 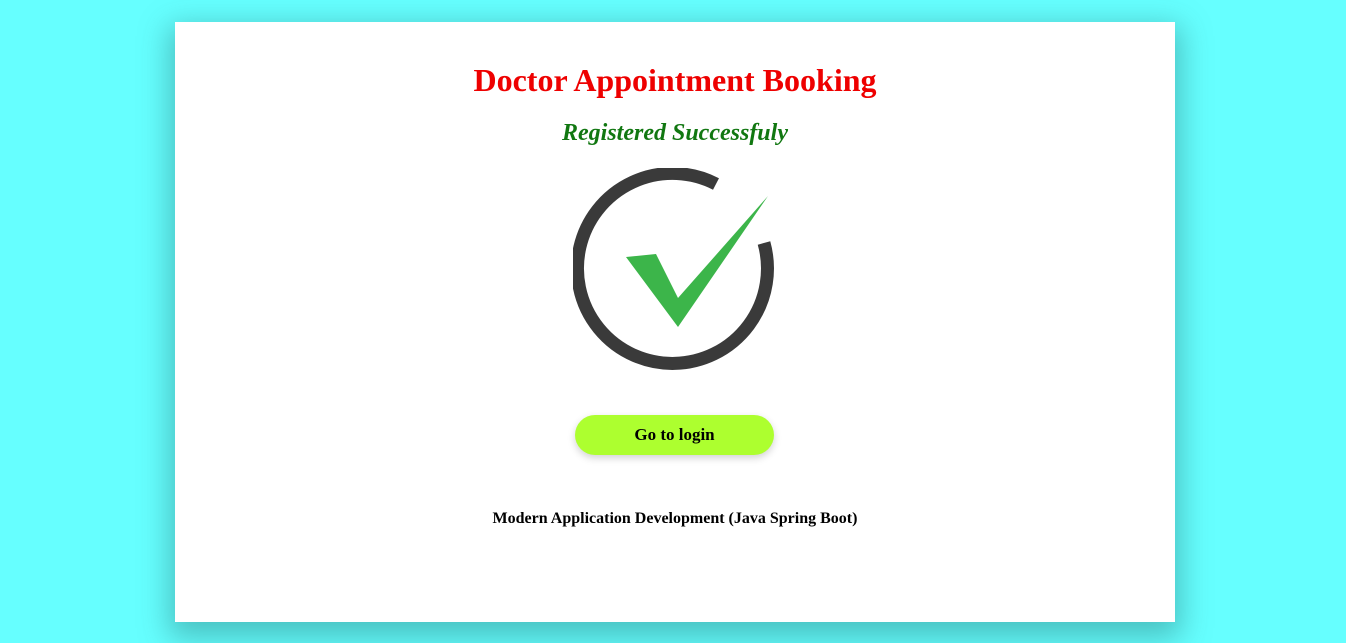 What do you see at coordinates (675, 80) in the screenshot?
I see `page-title: Doctor Appointment Booking` at bounding box center [675, 80].